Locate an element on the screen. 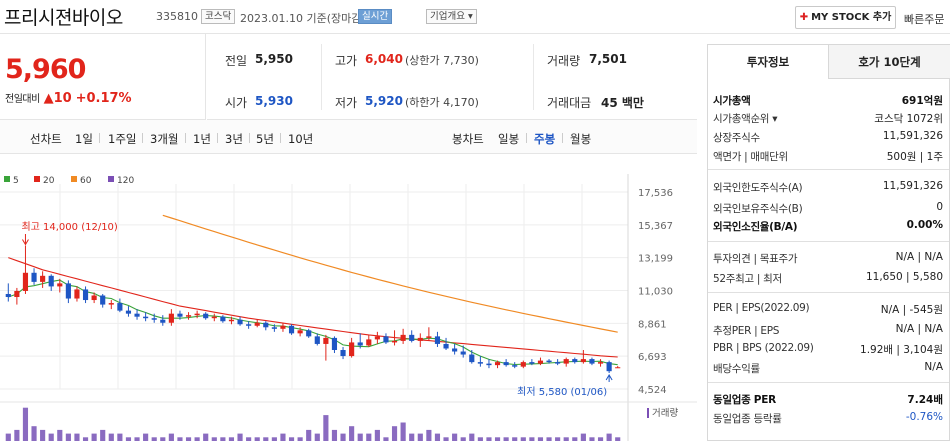 The width and height of the screenshot is (950, 441). y-tick-label: 4,524 is located at coordinates (652, 390).